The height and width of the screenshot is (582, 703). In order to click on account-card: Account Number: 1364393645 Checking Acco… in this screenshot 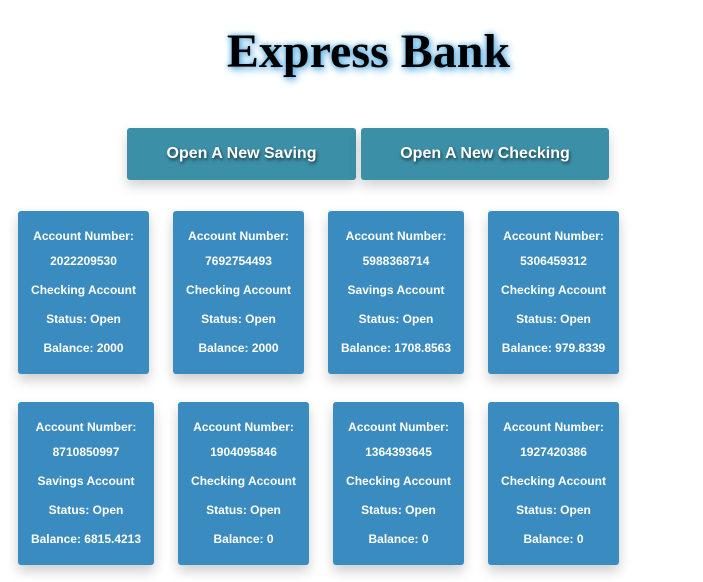, I will do `click(398, 483)`.